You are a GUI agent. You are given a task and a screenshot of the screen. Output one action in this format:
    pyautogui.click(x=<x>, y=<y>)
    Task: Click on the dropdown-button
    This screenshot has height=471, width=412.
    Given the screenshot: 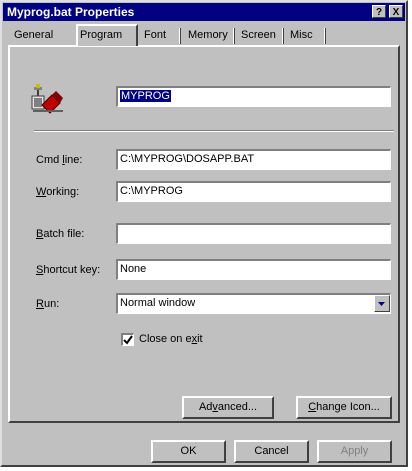 What is the action you would take?
    pyautogui.click(x=382, y=303)
    